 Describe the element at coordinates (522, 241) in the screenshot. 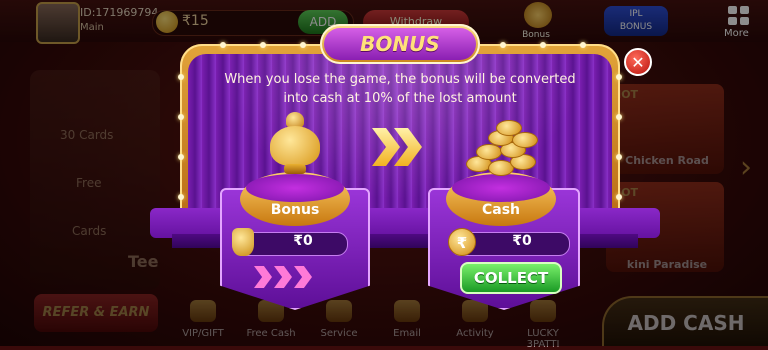

I see `cash-amount: ₹0` at that location.